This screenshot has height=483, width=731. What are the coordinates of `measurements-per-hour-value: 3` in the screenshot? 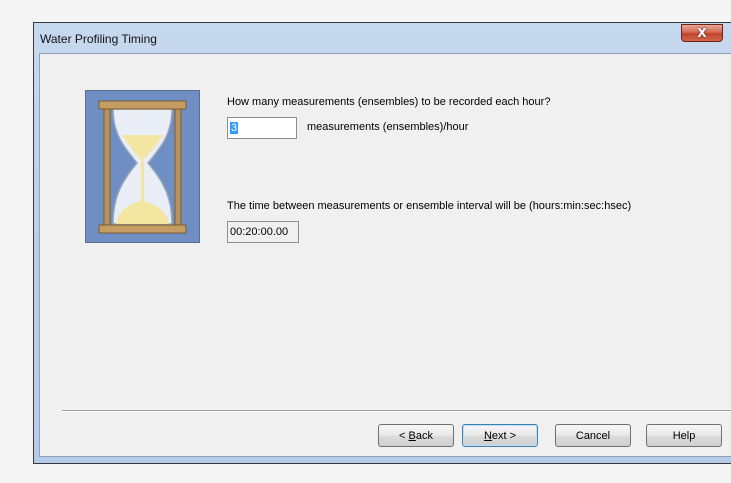 It's located at (234, 128).